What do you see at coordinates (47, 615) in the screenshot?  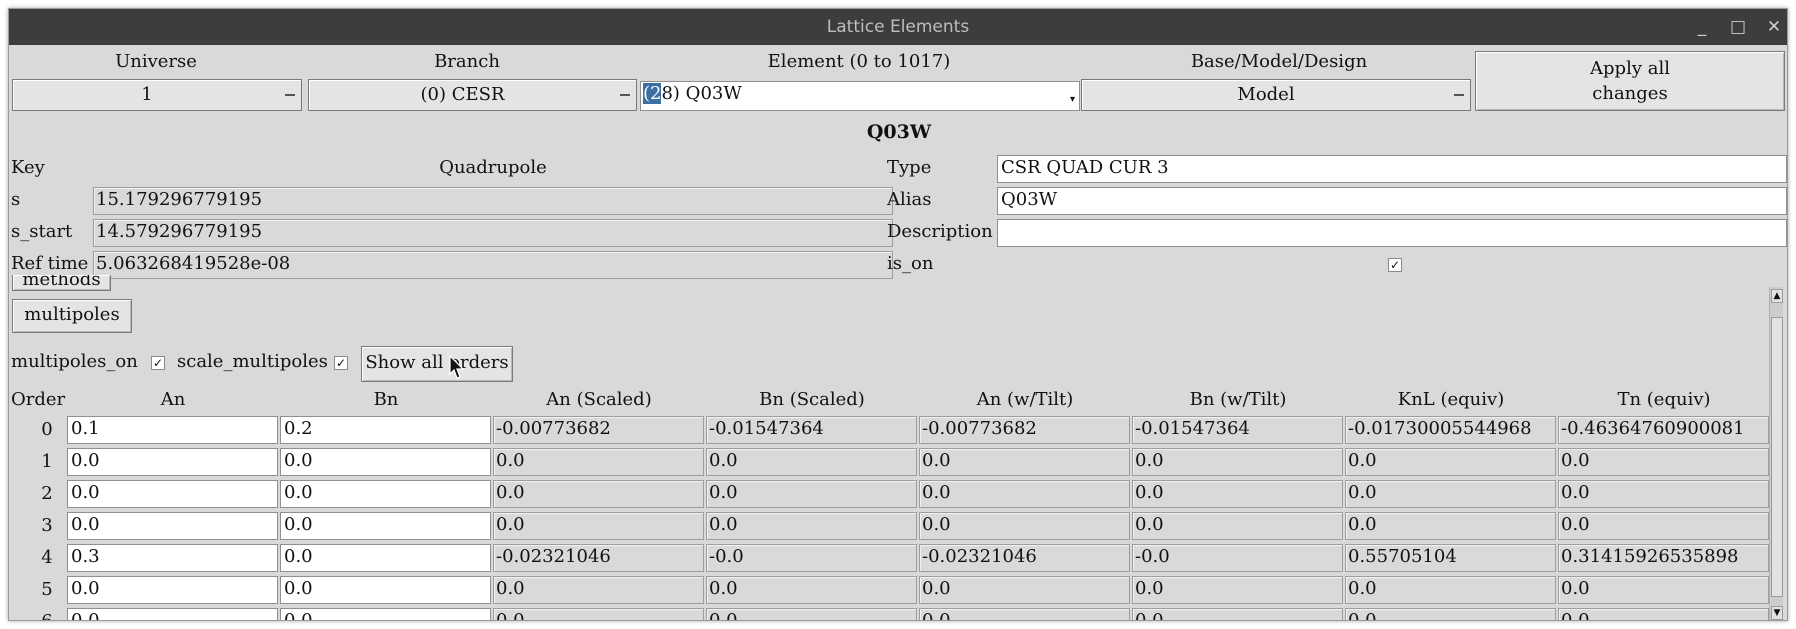 I see `row-order: 6` at bounding box center [47, 615].